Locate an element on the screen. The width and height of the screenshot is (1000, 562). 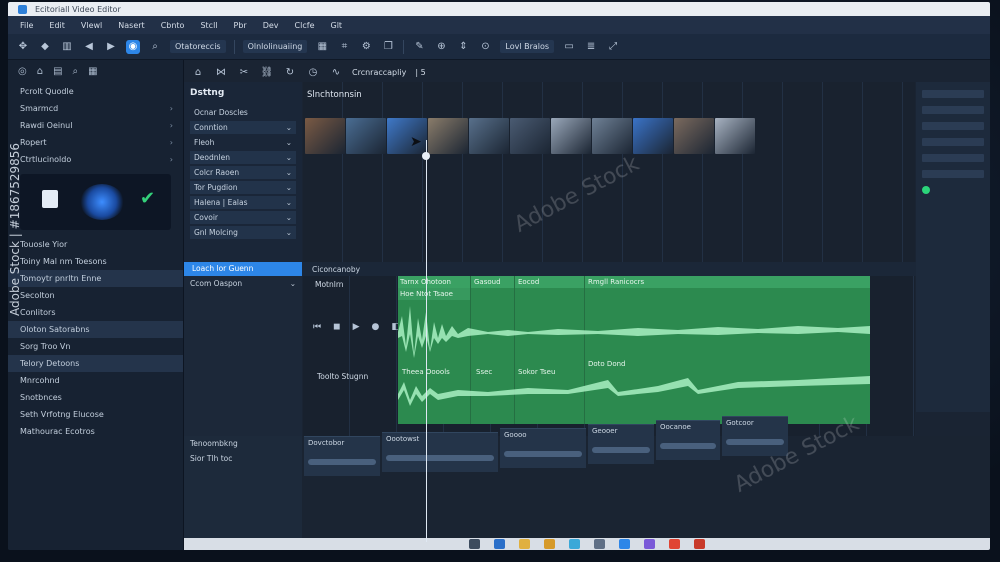
toolbar-search-label: Otatoreccis is located at coordinates (198, 46).